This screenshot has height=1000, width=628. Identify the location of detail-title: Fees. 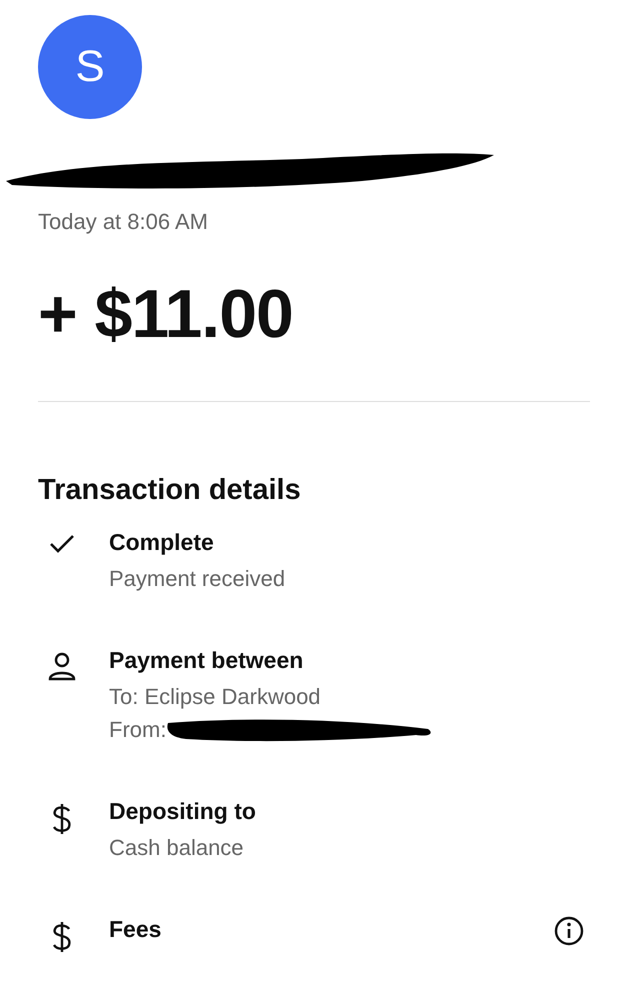
(135, 929).